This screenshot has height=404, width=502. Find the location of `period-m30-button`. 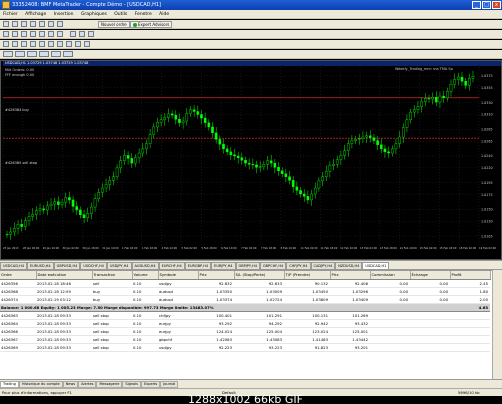

period-m30-button is located at coordinates (44, 54).